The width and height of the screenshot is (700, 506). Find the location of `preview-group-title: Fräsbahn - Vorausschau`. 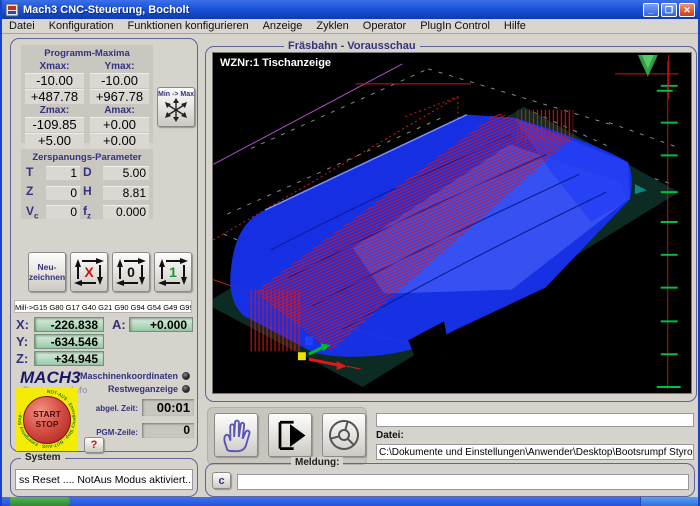

preview-group-title: Fräsbahn - Vorausschau is located at coordinates (352, 46).